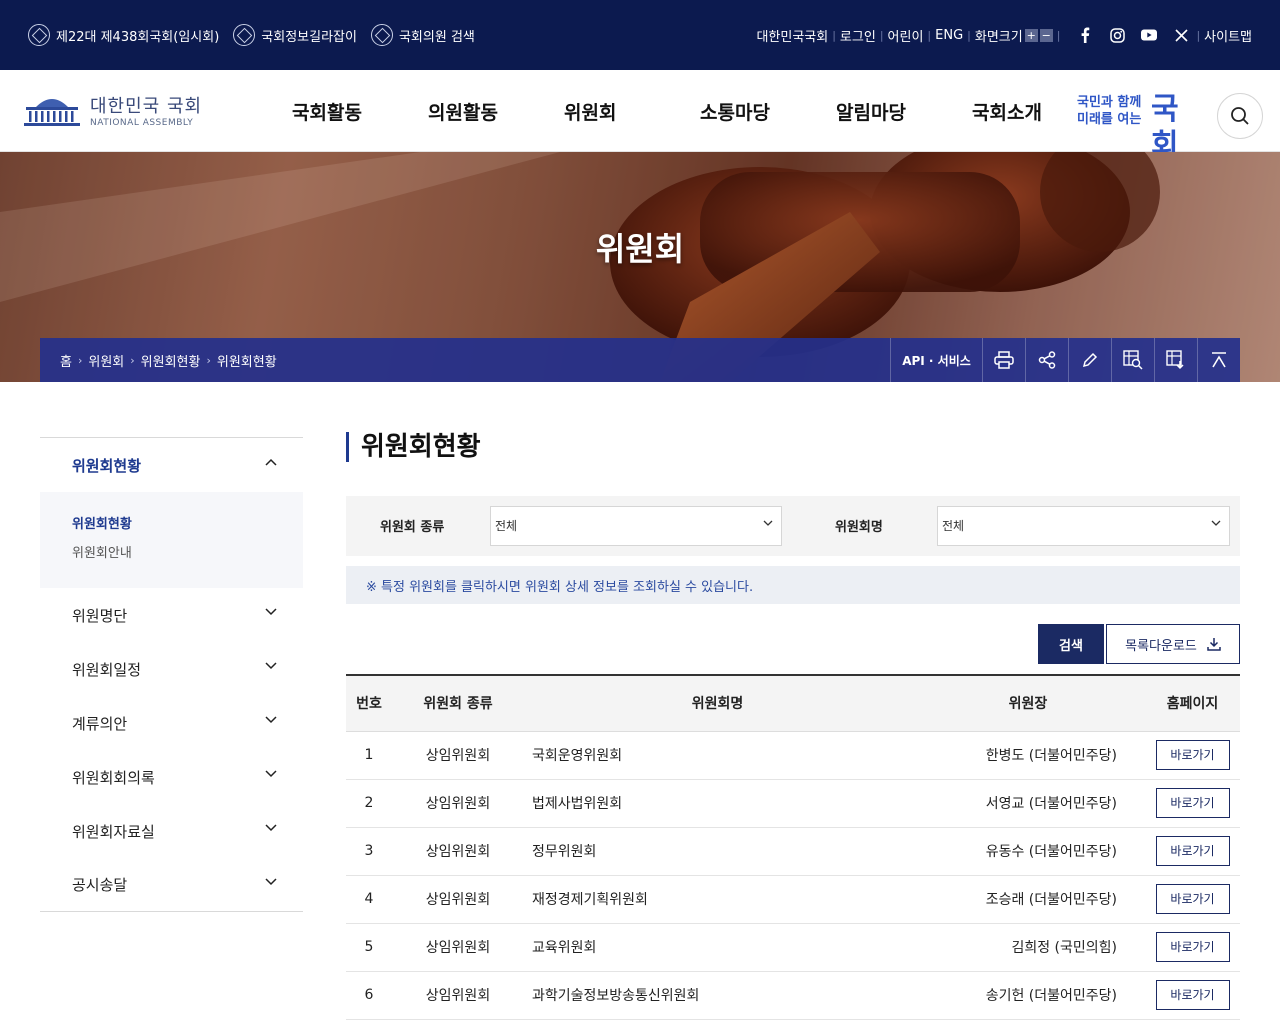  Describe the element at coordinates (112, 110) in the screenshot. I see `national-assembly-logo: 대한민국 국회 NATIONAL ASSEMBLY` at that location.